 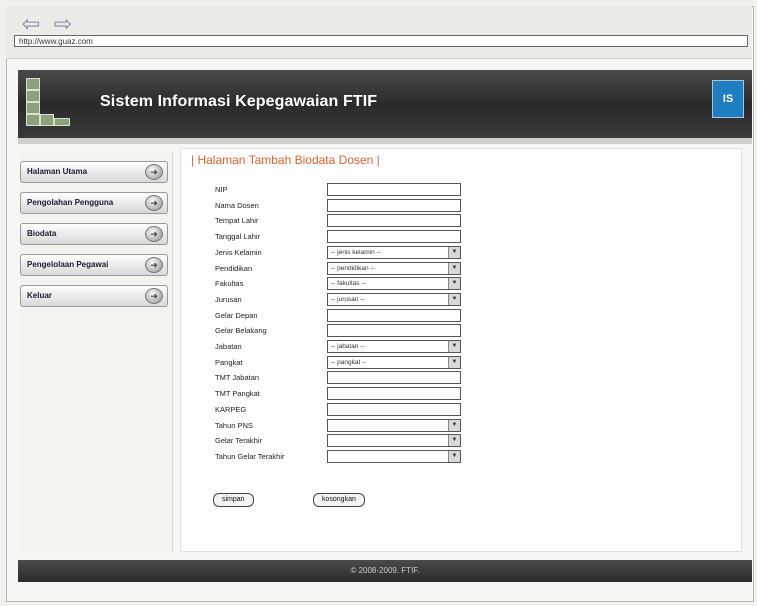 What do you see at coordinates (285, 160) in the screenshot?
I see `page-title: | Halaman Tambah Biodata Dosen |` at bounding box center [285, 160].